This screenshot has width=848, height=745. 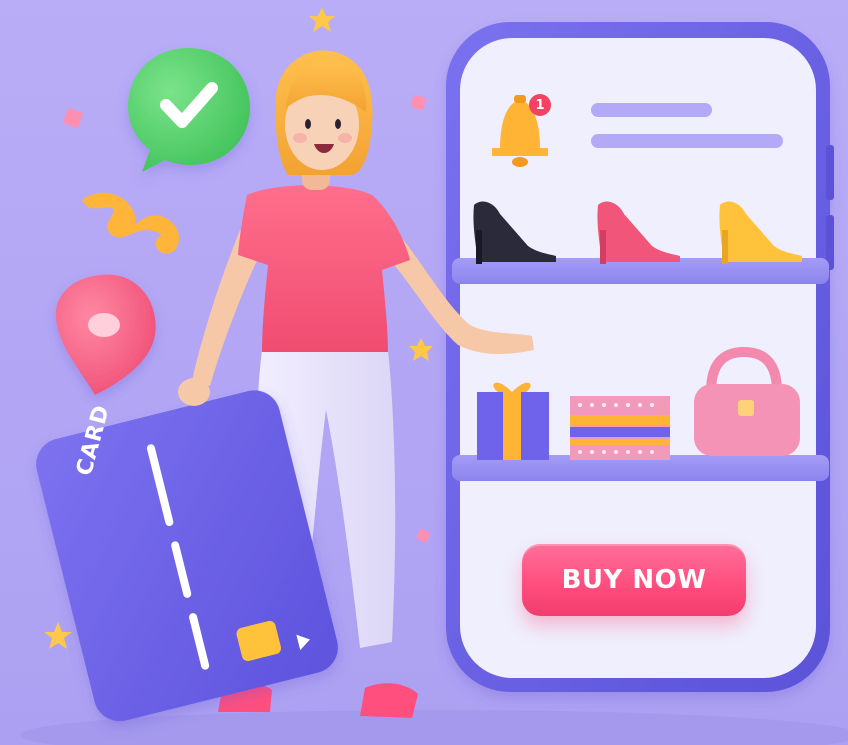 I want to click on notification-badge: 1, so click(x=540, y=105).